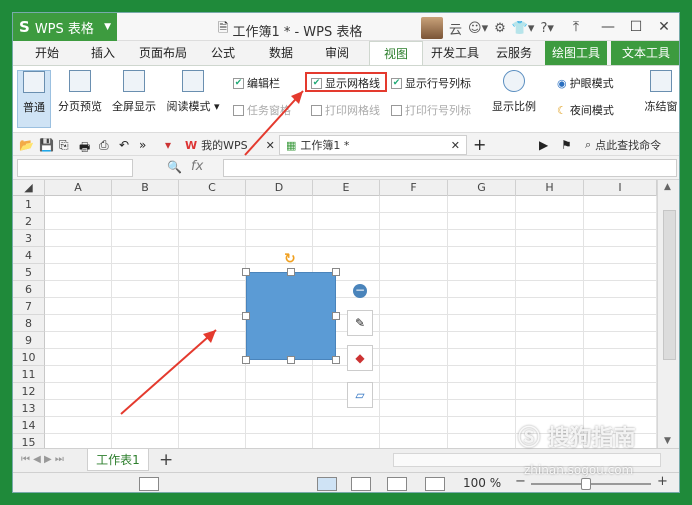  I want to click on smile-icon: ☺▾, so click(478, 28).